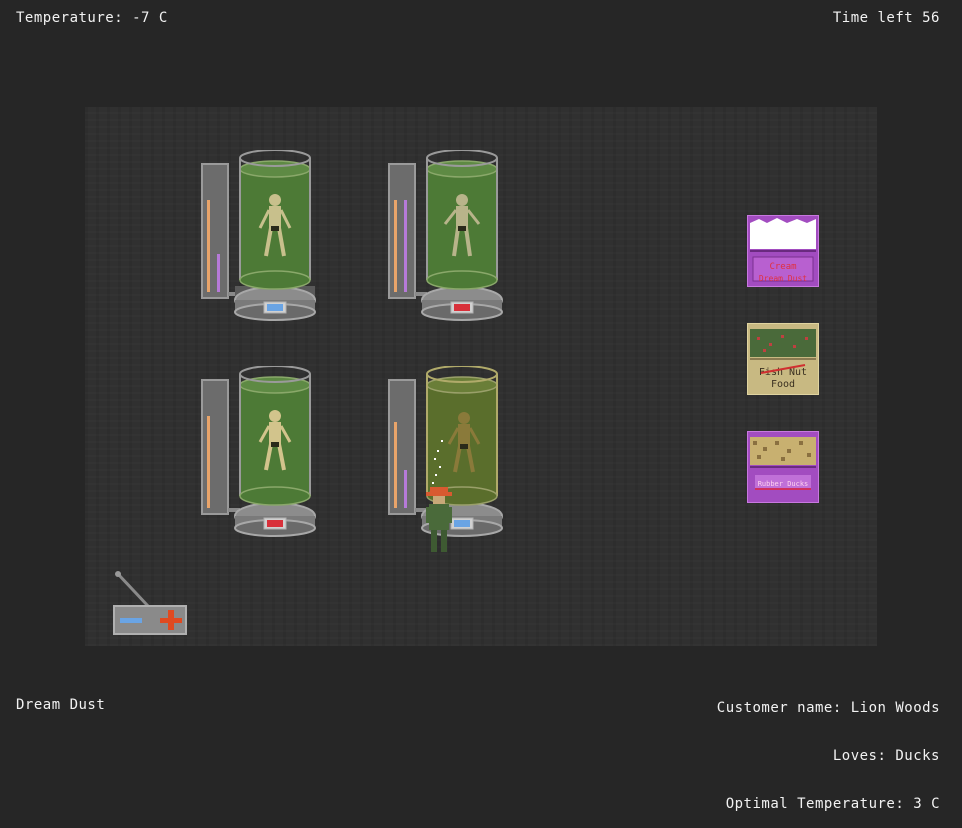 Image resolution: width=962 pixels, height=828 pixels. What do you see at coordinates (783, 251) in the screenshot?
I see `crate-dream-dust: Cream Dream Dust` at bounding box center [783, 251].